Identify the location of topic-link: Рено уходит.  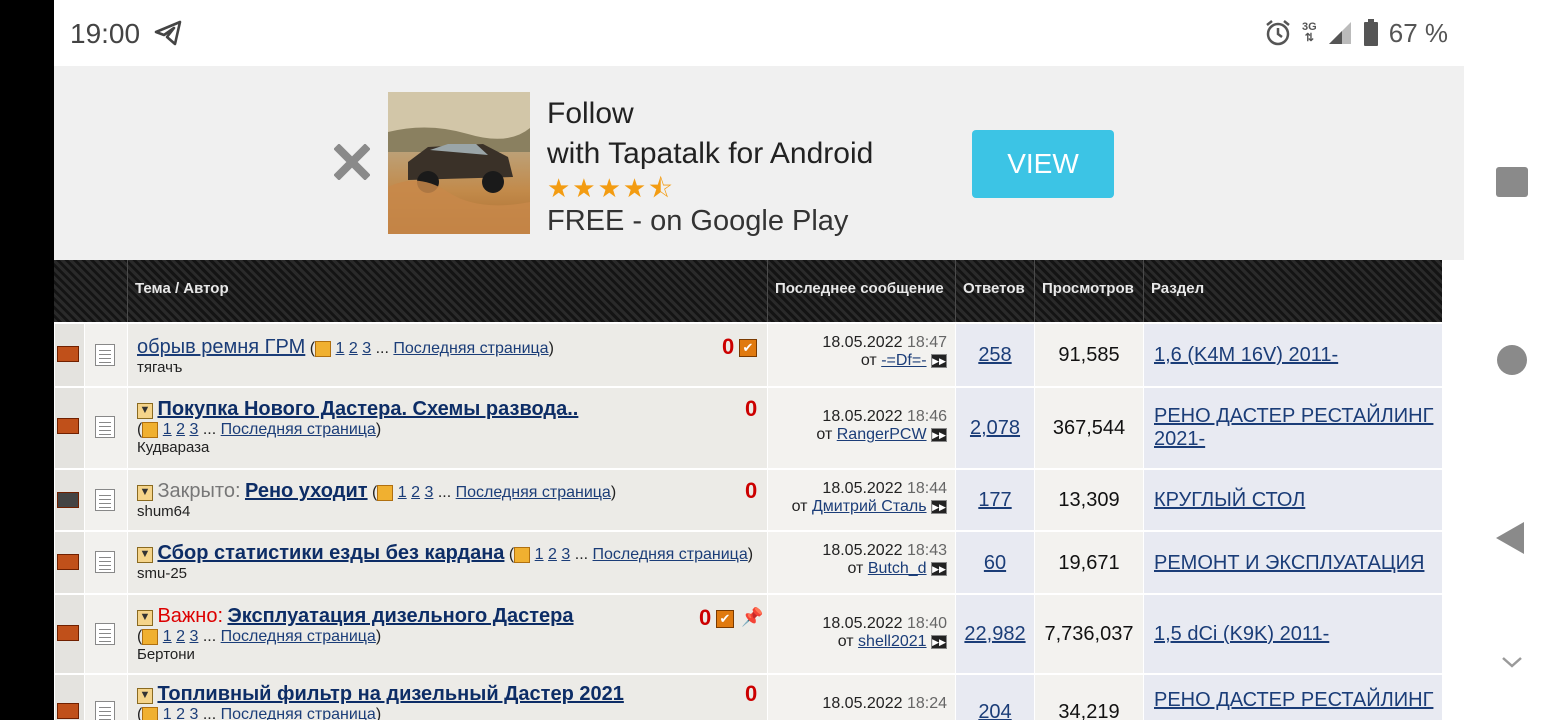
(306, 491).